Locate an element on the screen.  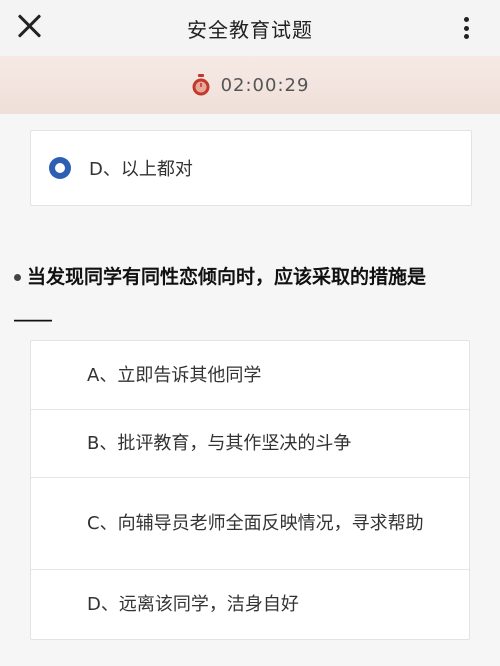
option-a: A、立即告诉其他同学 is located at coordinates (250, 375).